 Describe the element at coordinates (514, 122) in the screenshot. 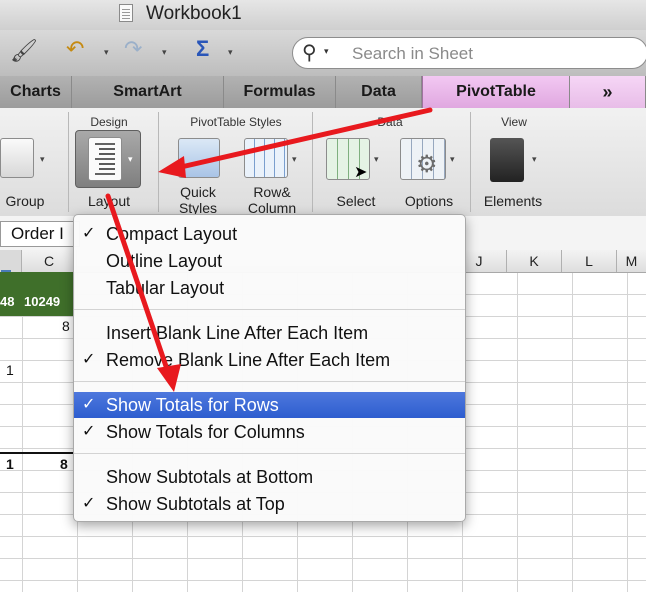

I see `group-label-view: View` at that location.